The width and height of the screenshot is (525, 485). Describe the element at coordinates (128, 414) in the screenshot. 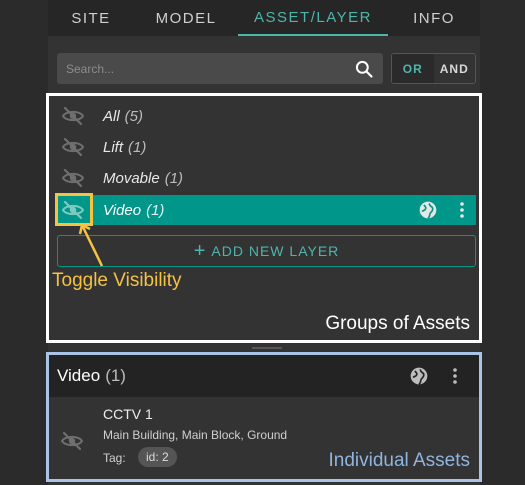

I see `asset-name: CCTV 1` at that location.